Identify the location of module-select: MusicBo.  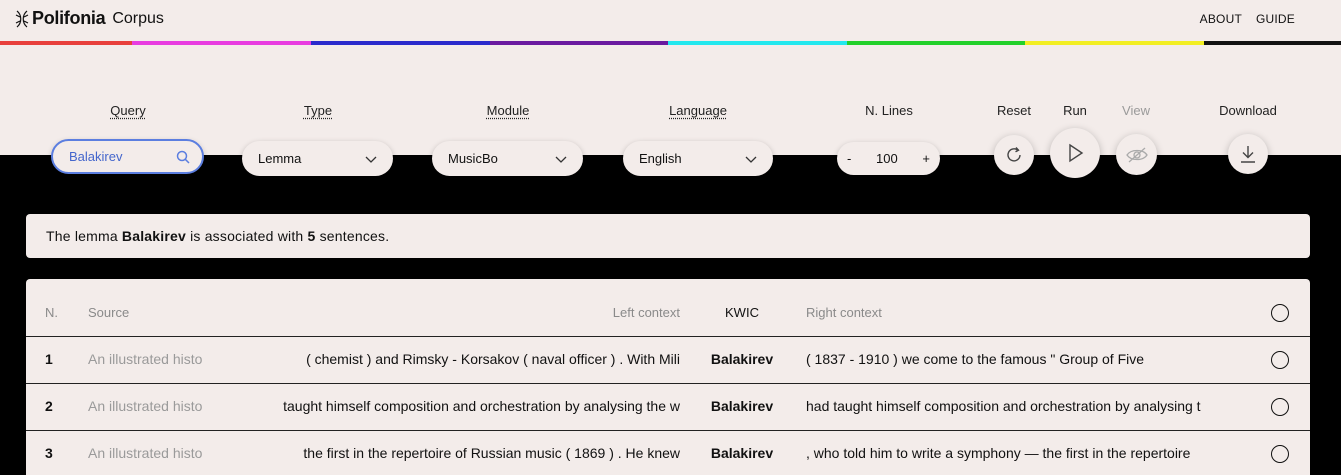
(507, 158).